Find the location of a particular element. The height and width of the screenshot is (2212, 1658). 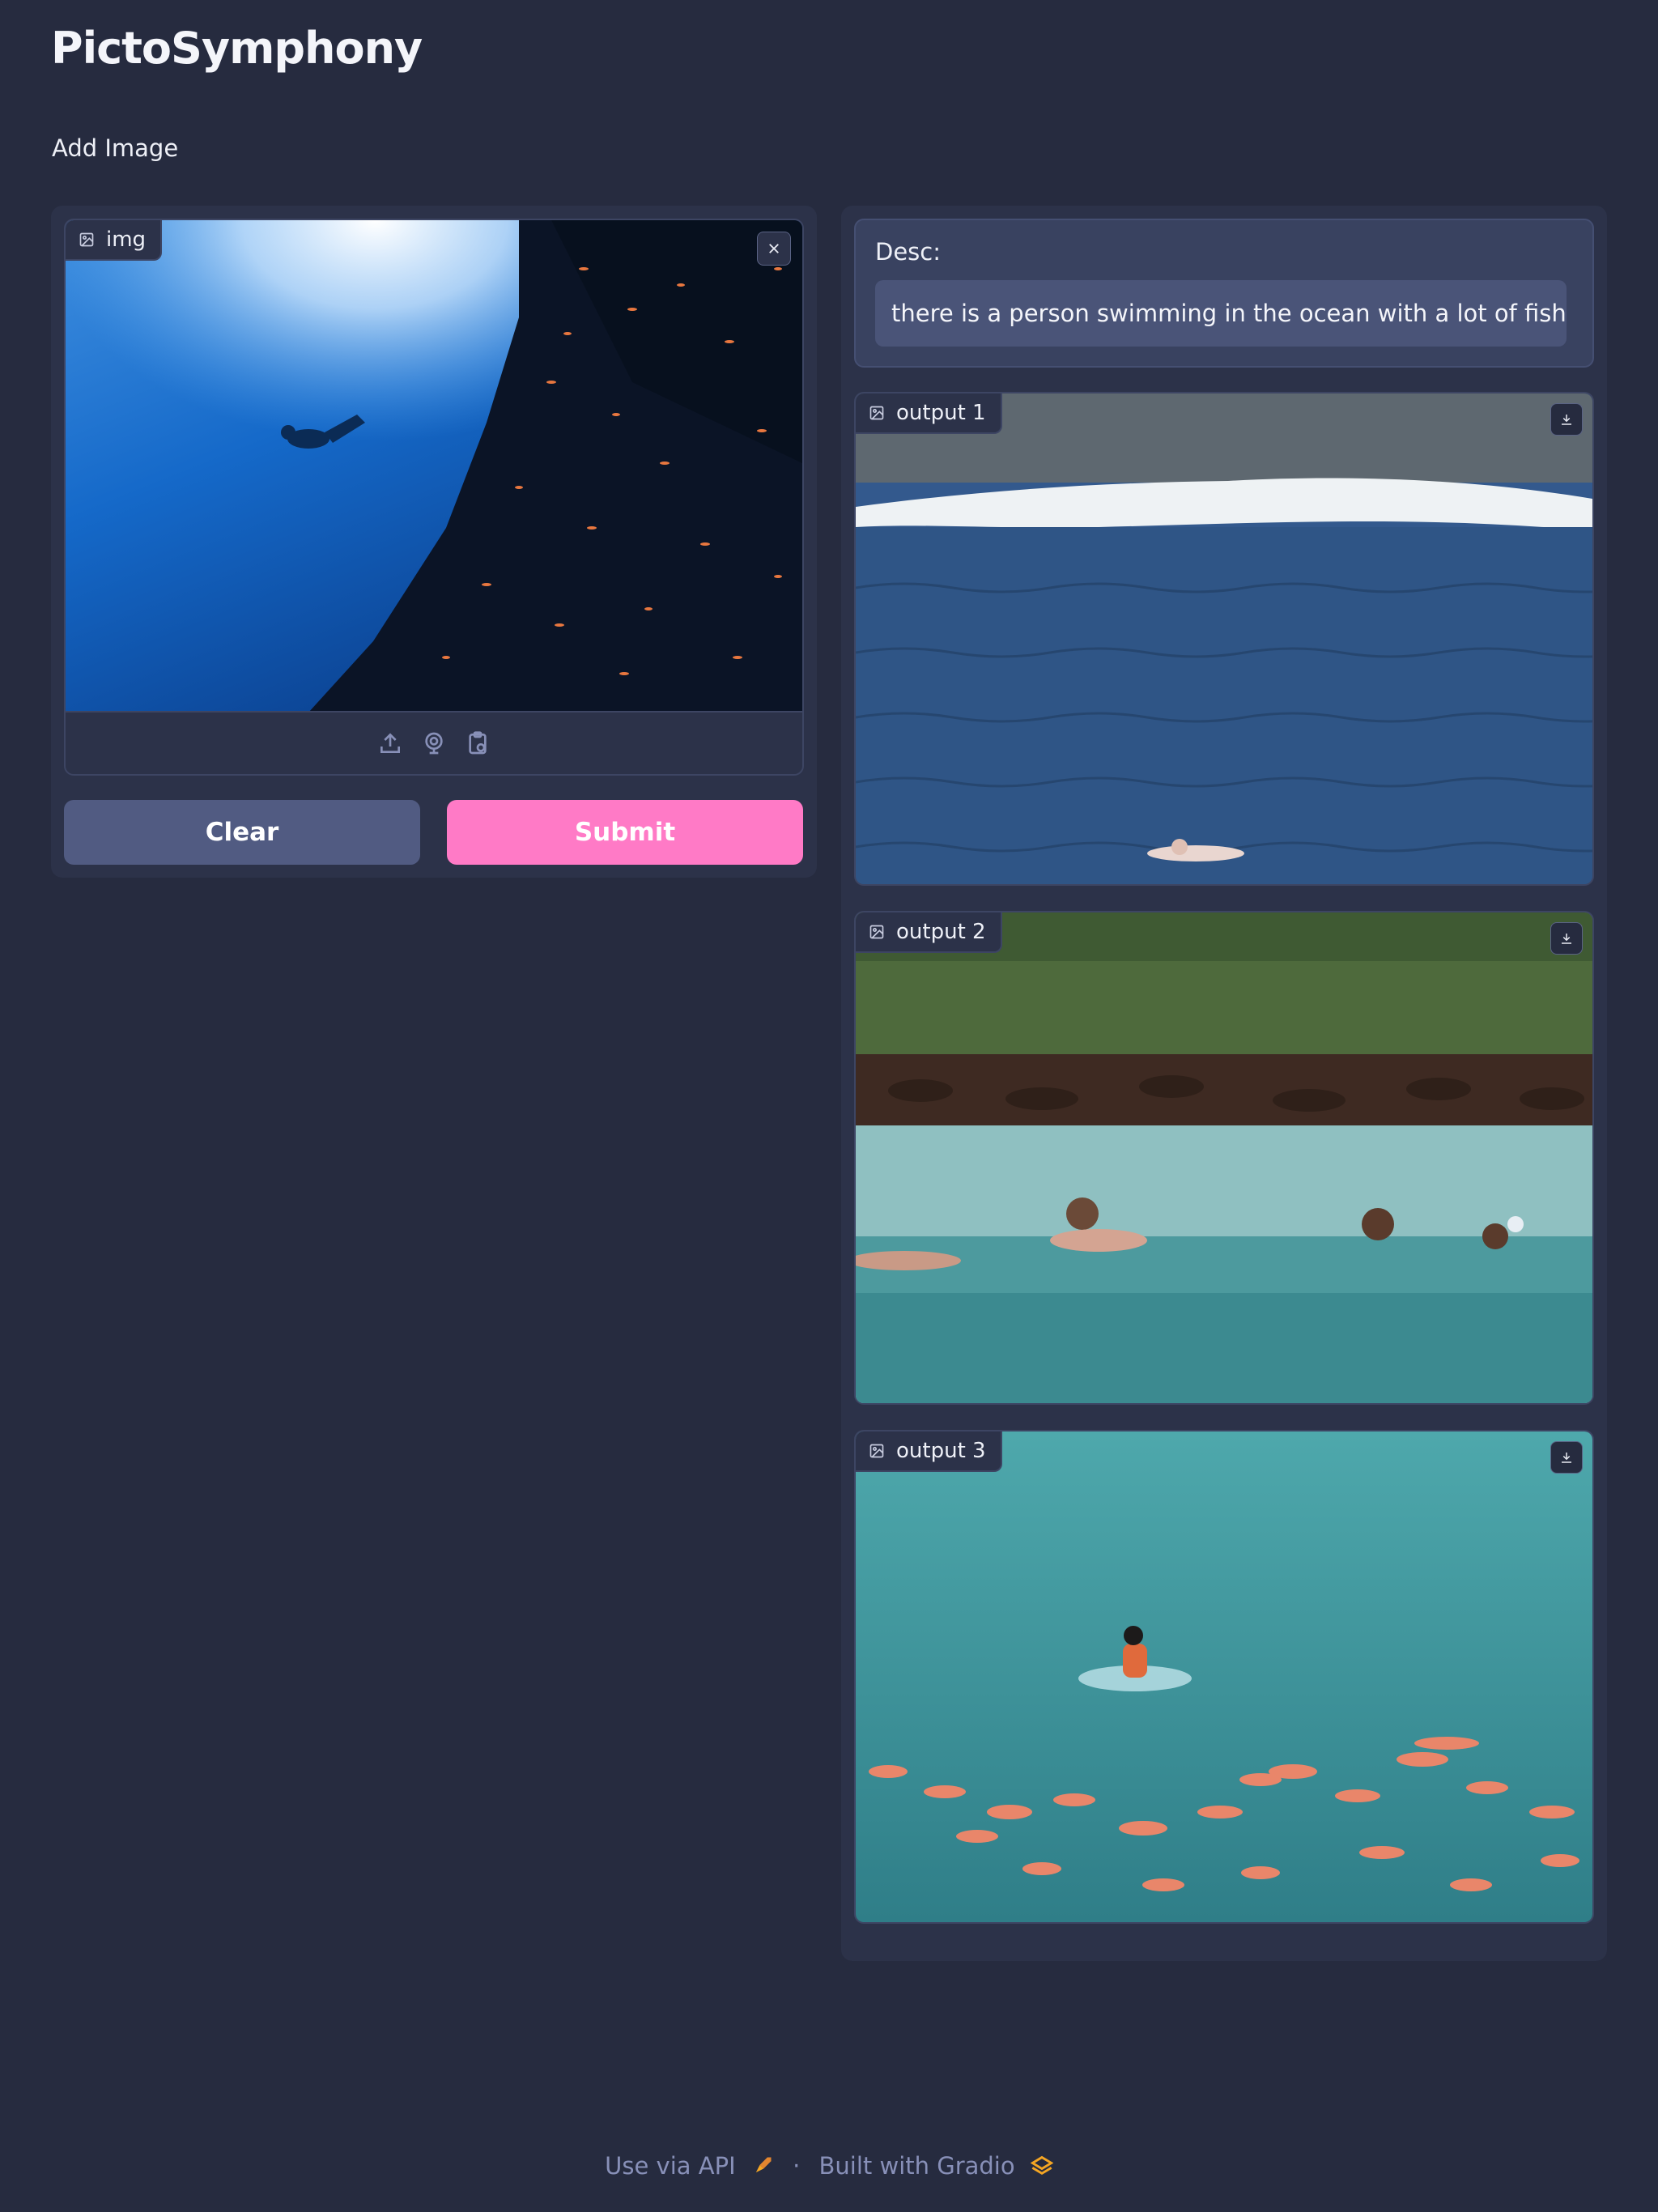

webcam-icon is located at coordinates (434, 743).